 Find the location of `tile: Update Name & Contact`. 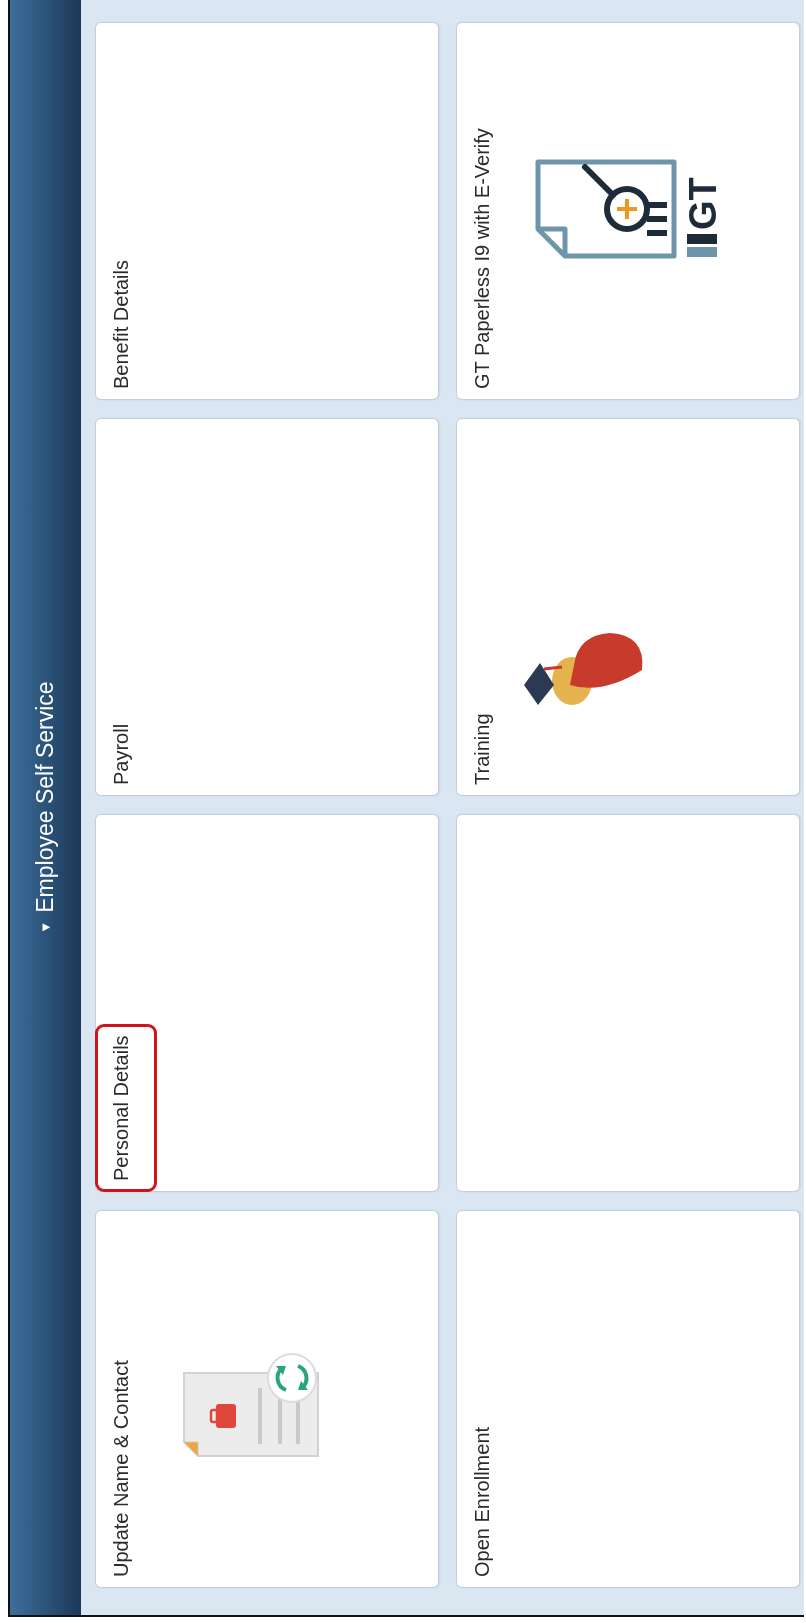

tile: Update Name & Contact is located at coordinates (267, 1399).